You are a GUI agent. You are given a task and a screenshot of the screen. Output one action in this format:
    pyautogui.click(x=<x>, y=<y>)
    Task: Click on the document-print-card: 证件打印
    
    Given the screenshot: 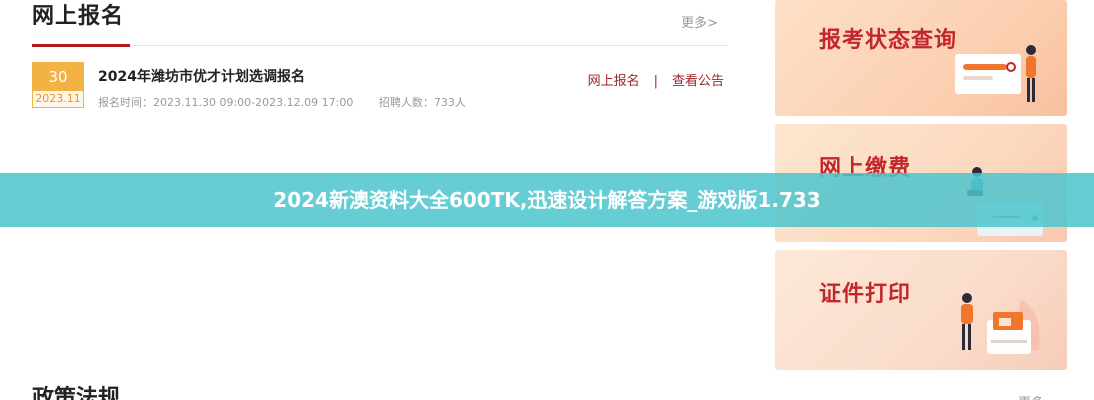 What is the action you would take?
    pyautogui.click(x=921, y=310)
    